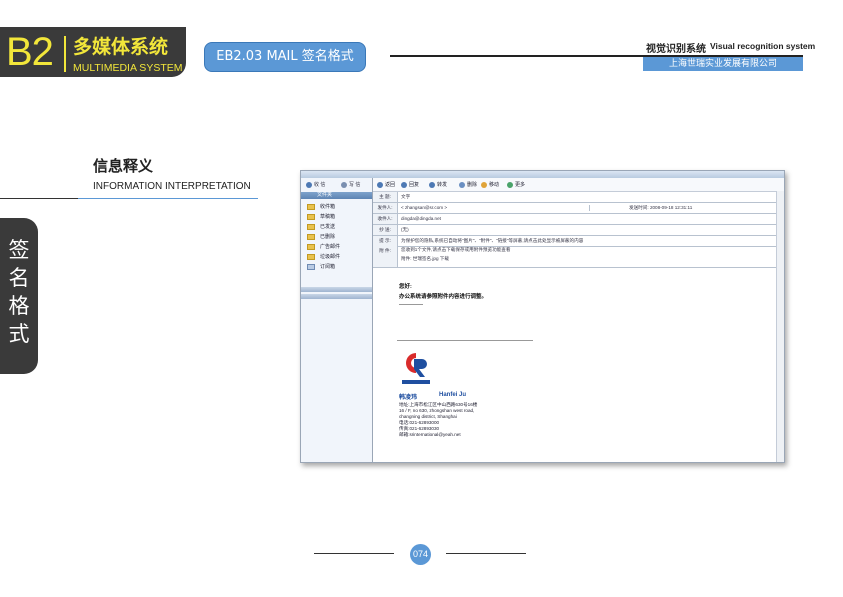  I want to click on signature-line: 16 / F, no 630, zhongshan west road,, so click(437, 410).